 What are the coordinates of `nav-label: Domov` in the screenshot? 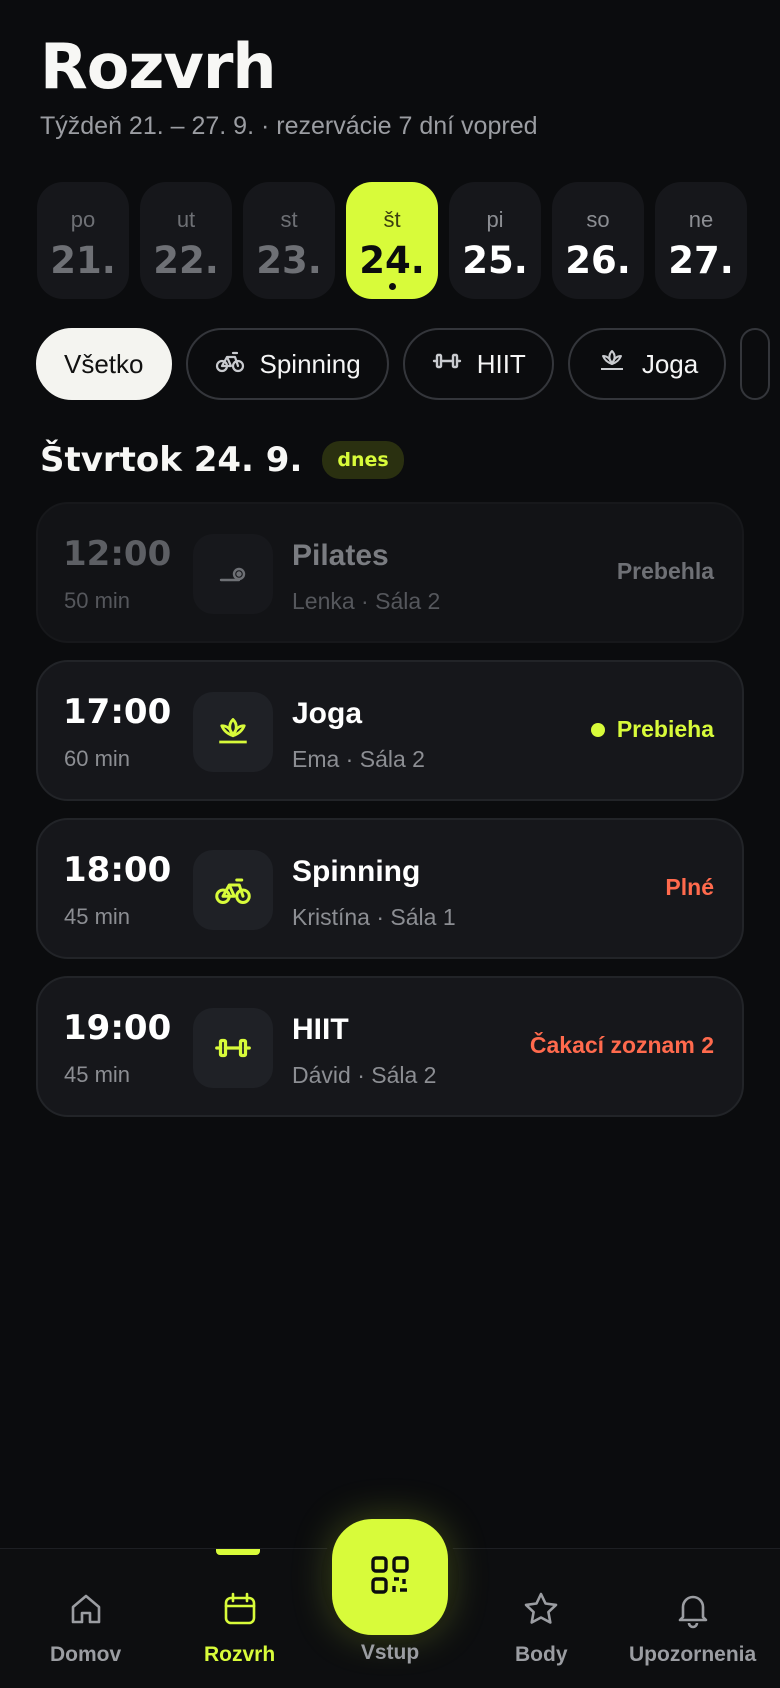 It's located at (86, 1654).